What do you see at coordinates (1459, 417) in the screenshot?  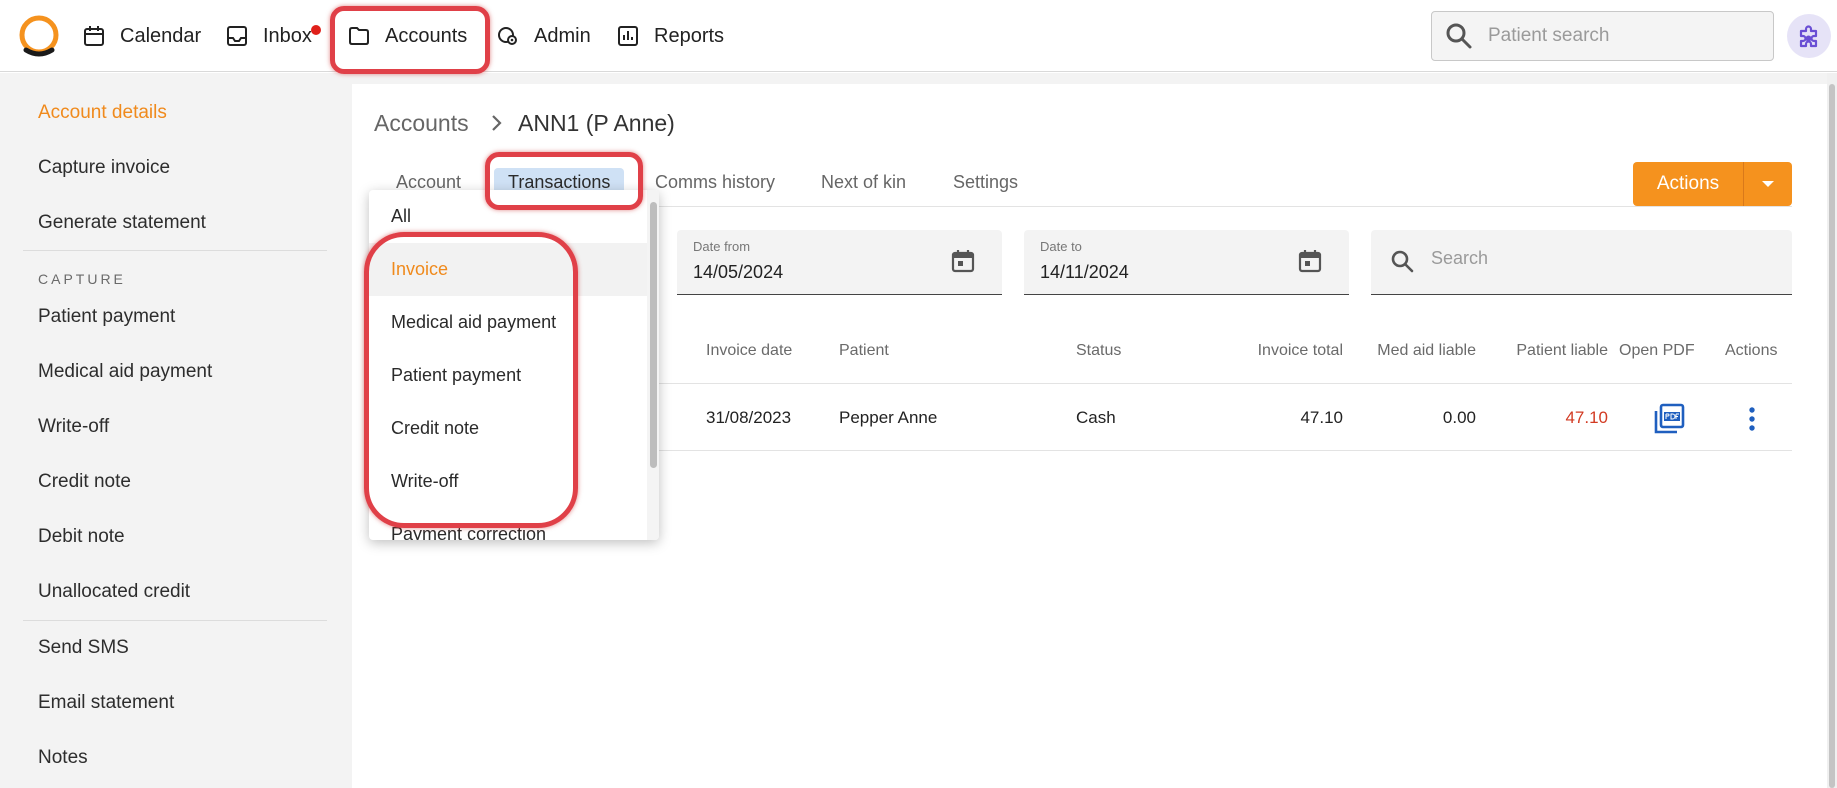 I see `cell-med-aid-liable: 0.00` at bounding box center [1459, 417].